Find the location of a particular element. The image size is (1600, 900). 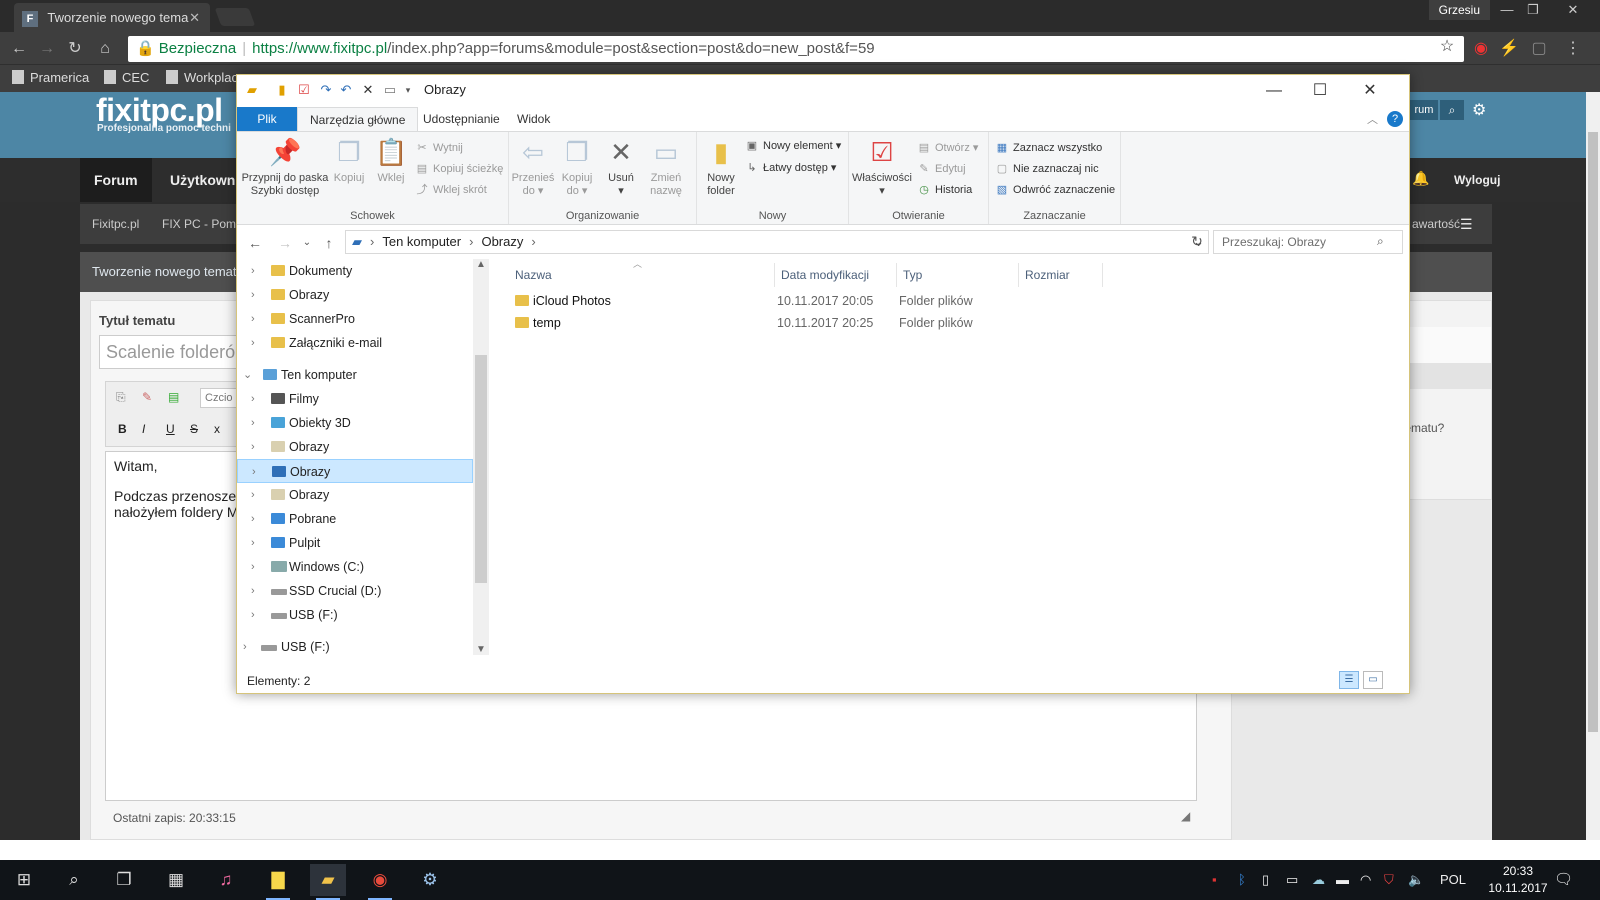

windows-start-icon: ⊞ is located at coordinates (24, 880).